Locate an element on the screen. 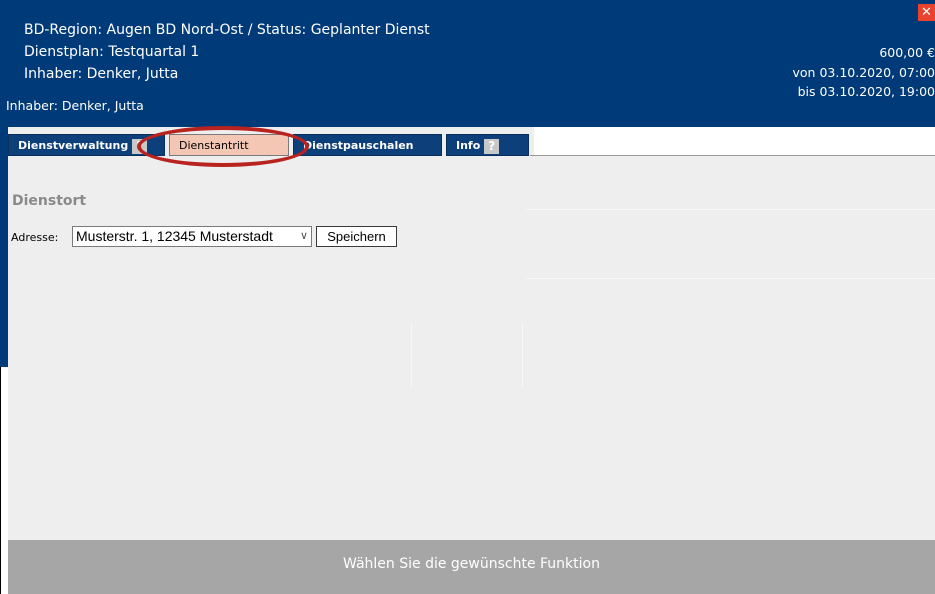 This screenshot has width=935, height=594. tab-strip-background is located at coordinates (734, 141).